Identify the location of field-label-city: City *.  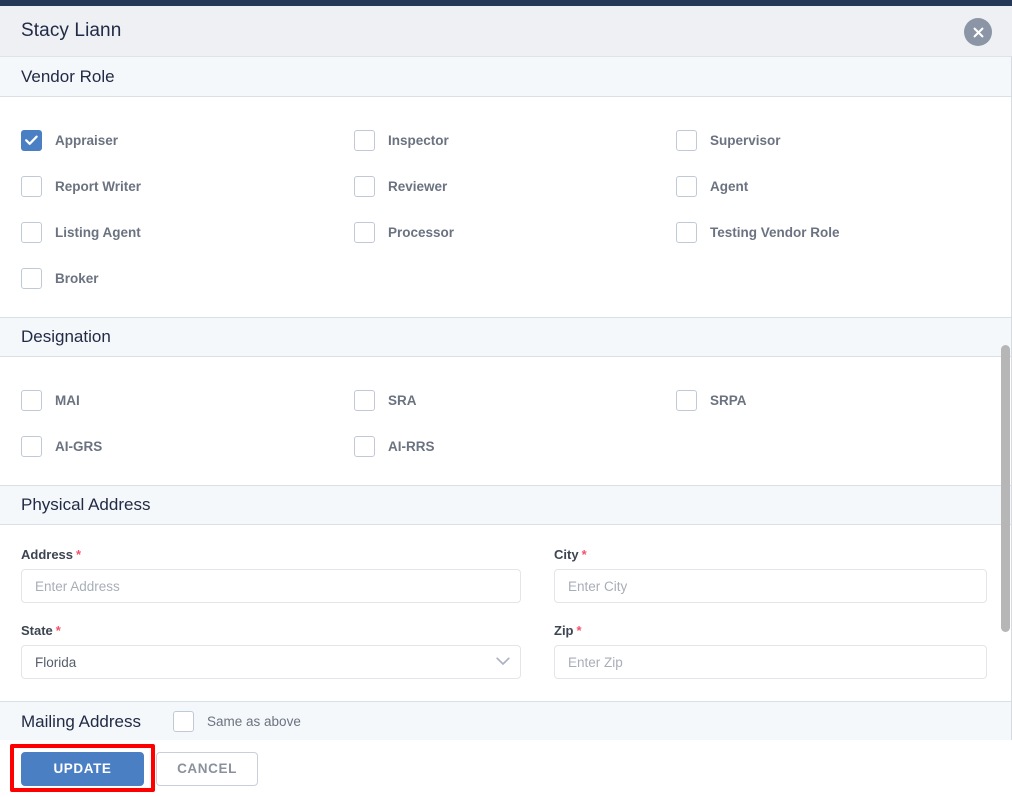
(770, 554).